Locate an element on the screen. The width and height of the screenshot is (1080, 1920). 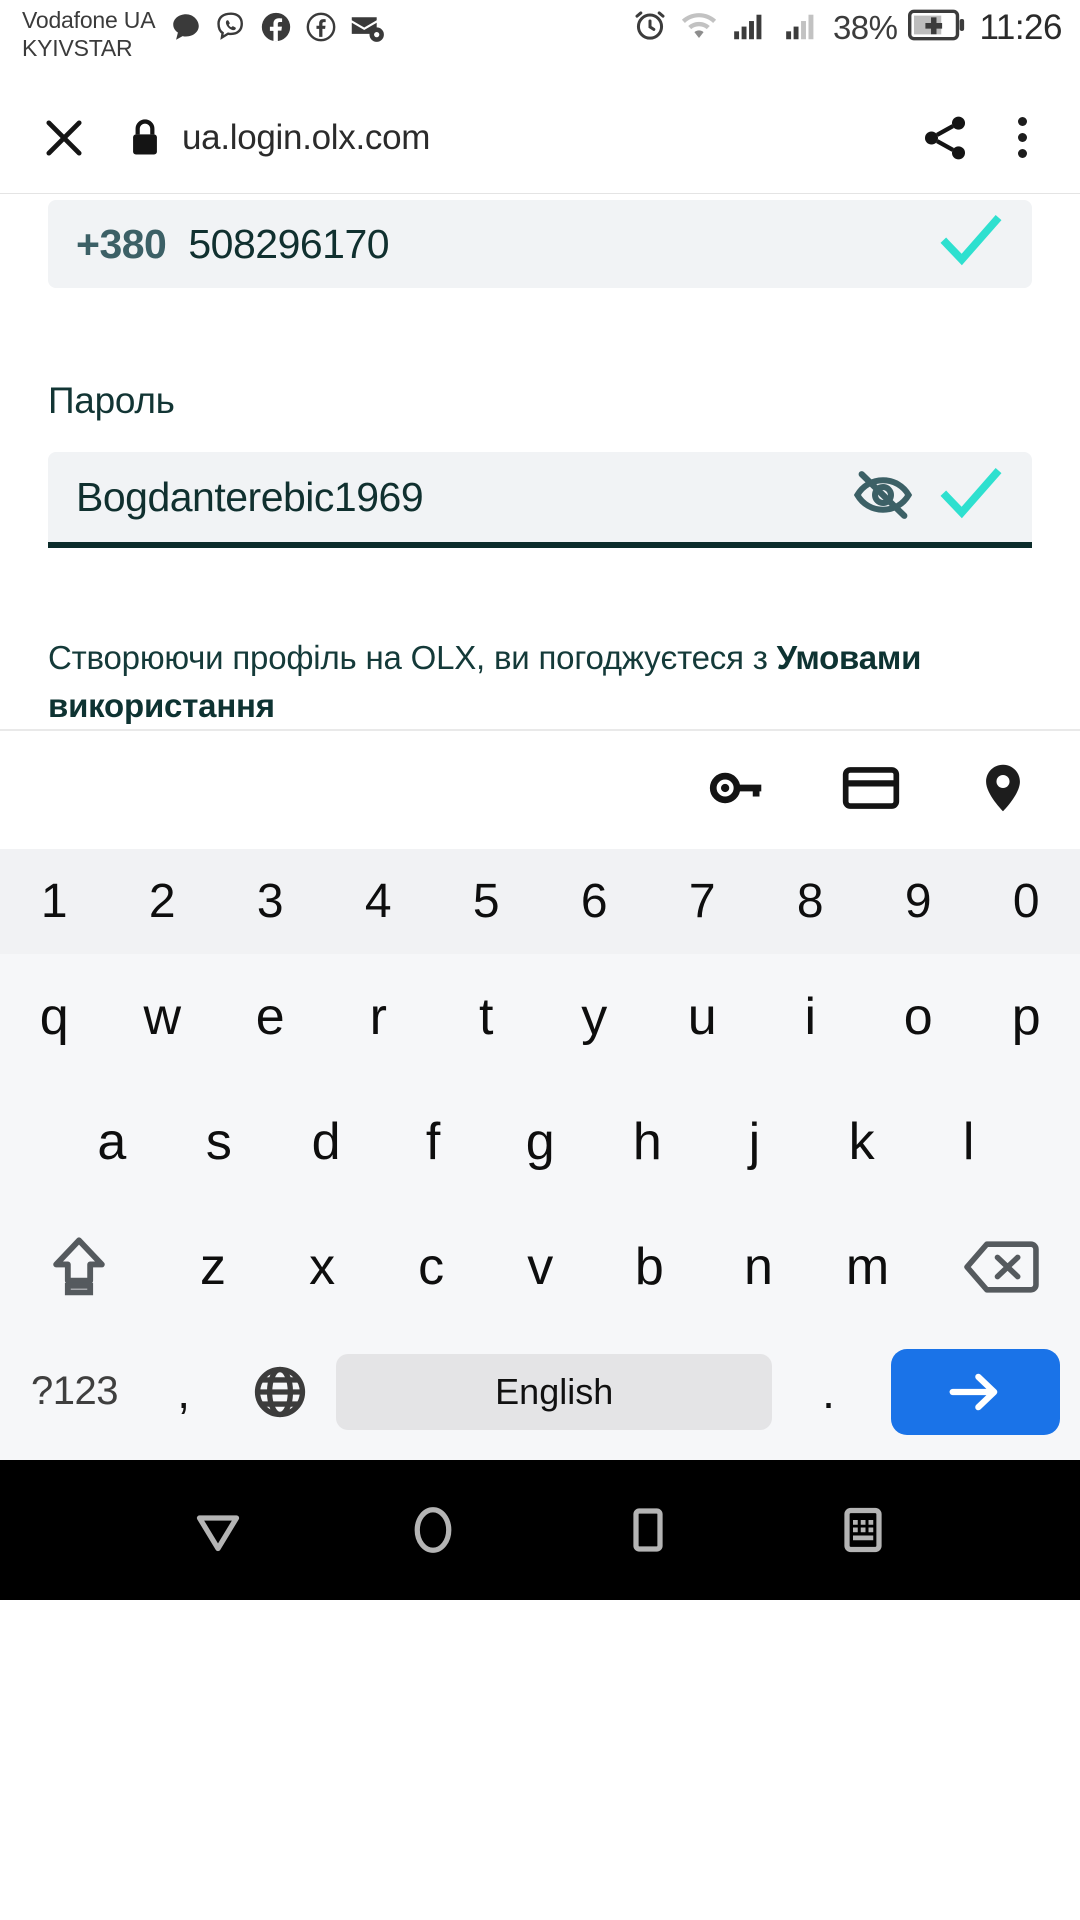
key-0: 0 is located at coordinates (1026, 901).